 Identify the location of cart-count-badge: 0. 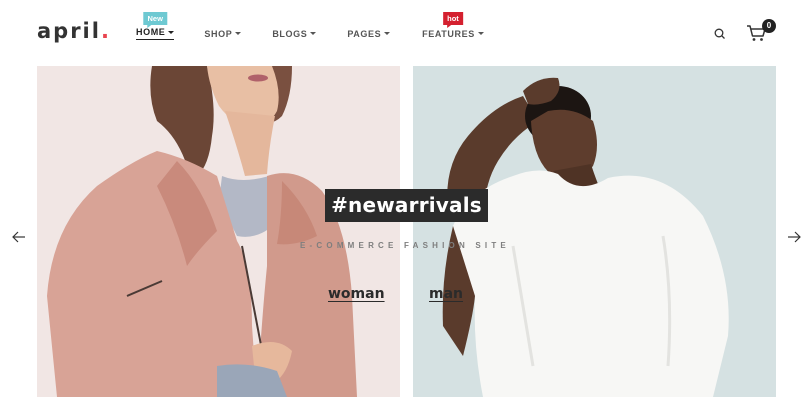
(769, 26).